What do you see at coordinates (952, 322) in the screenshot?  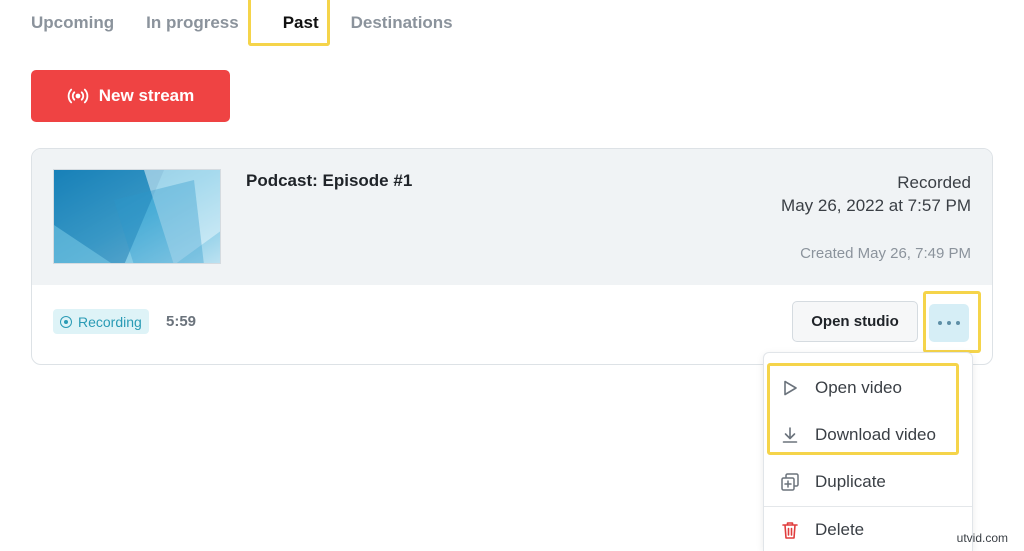 I see `more-options-highlight` at bounding box center [952, 322].